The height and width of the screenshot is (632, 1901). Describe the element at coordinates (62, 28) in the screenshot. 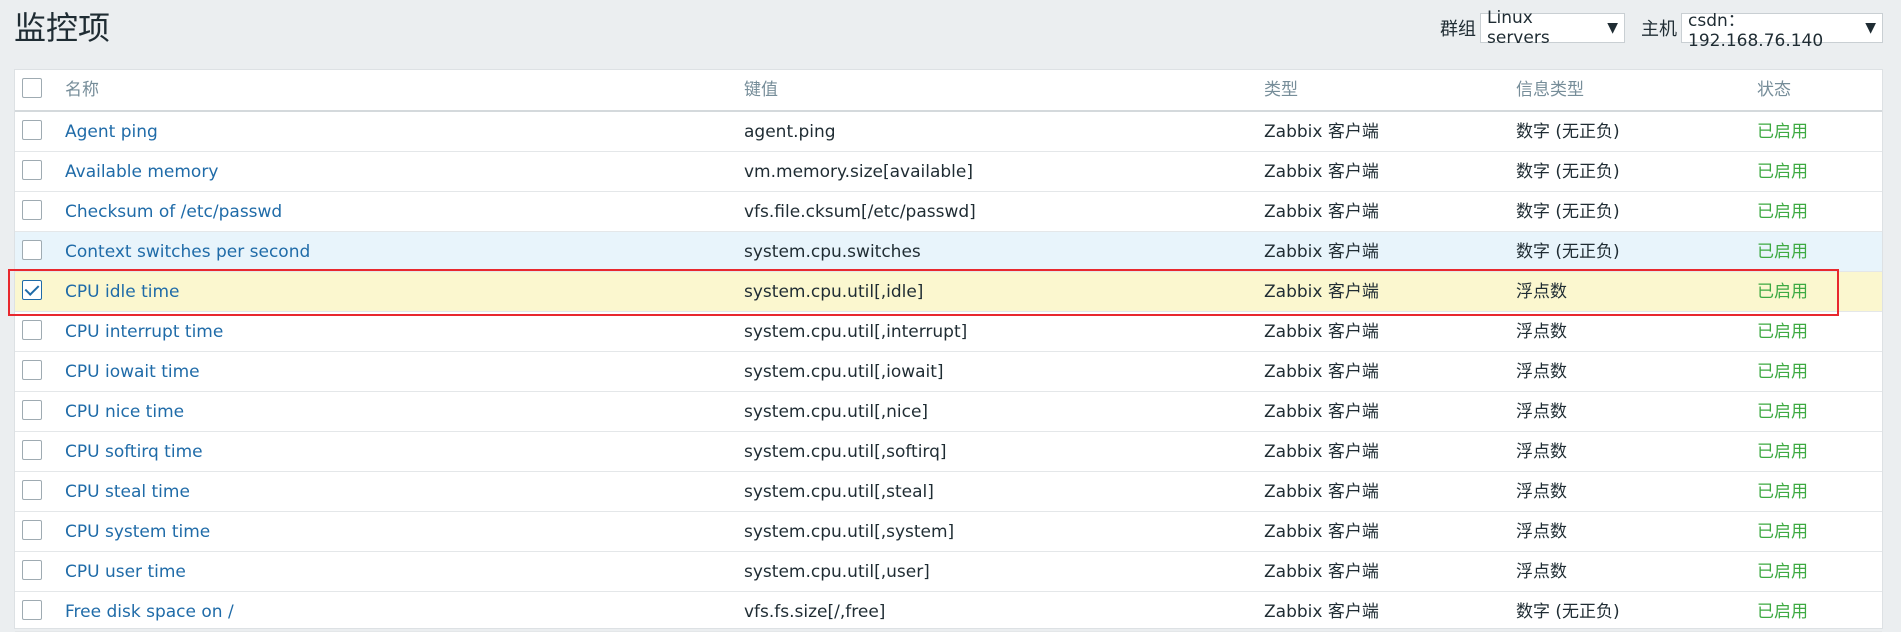

I see `page-title: 监控项` at that location.